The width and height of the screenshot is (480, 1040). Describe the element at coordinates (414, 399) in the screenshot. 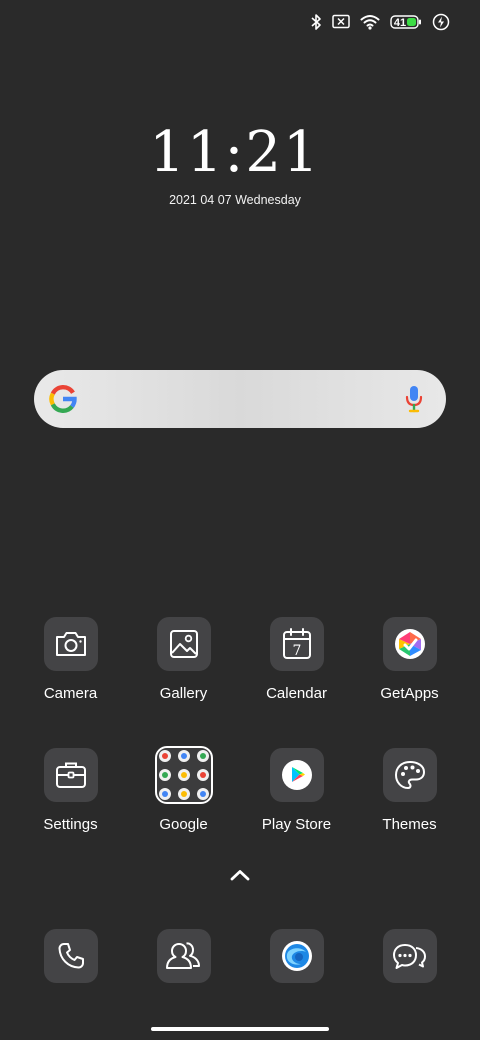

I see `microphone-icon` at that location.